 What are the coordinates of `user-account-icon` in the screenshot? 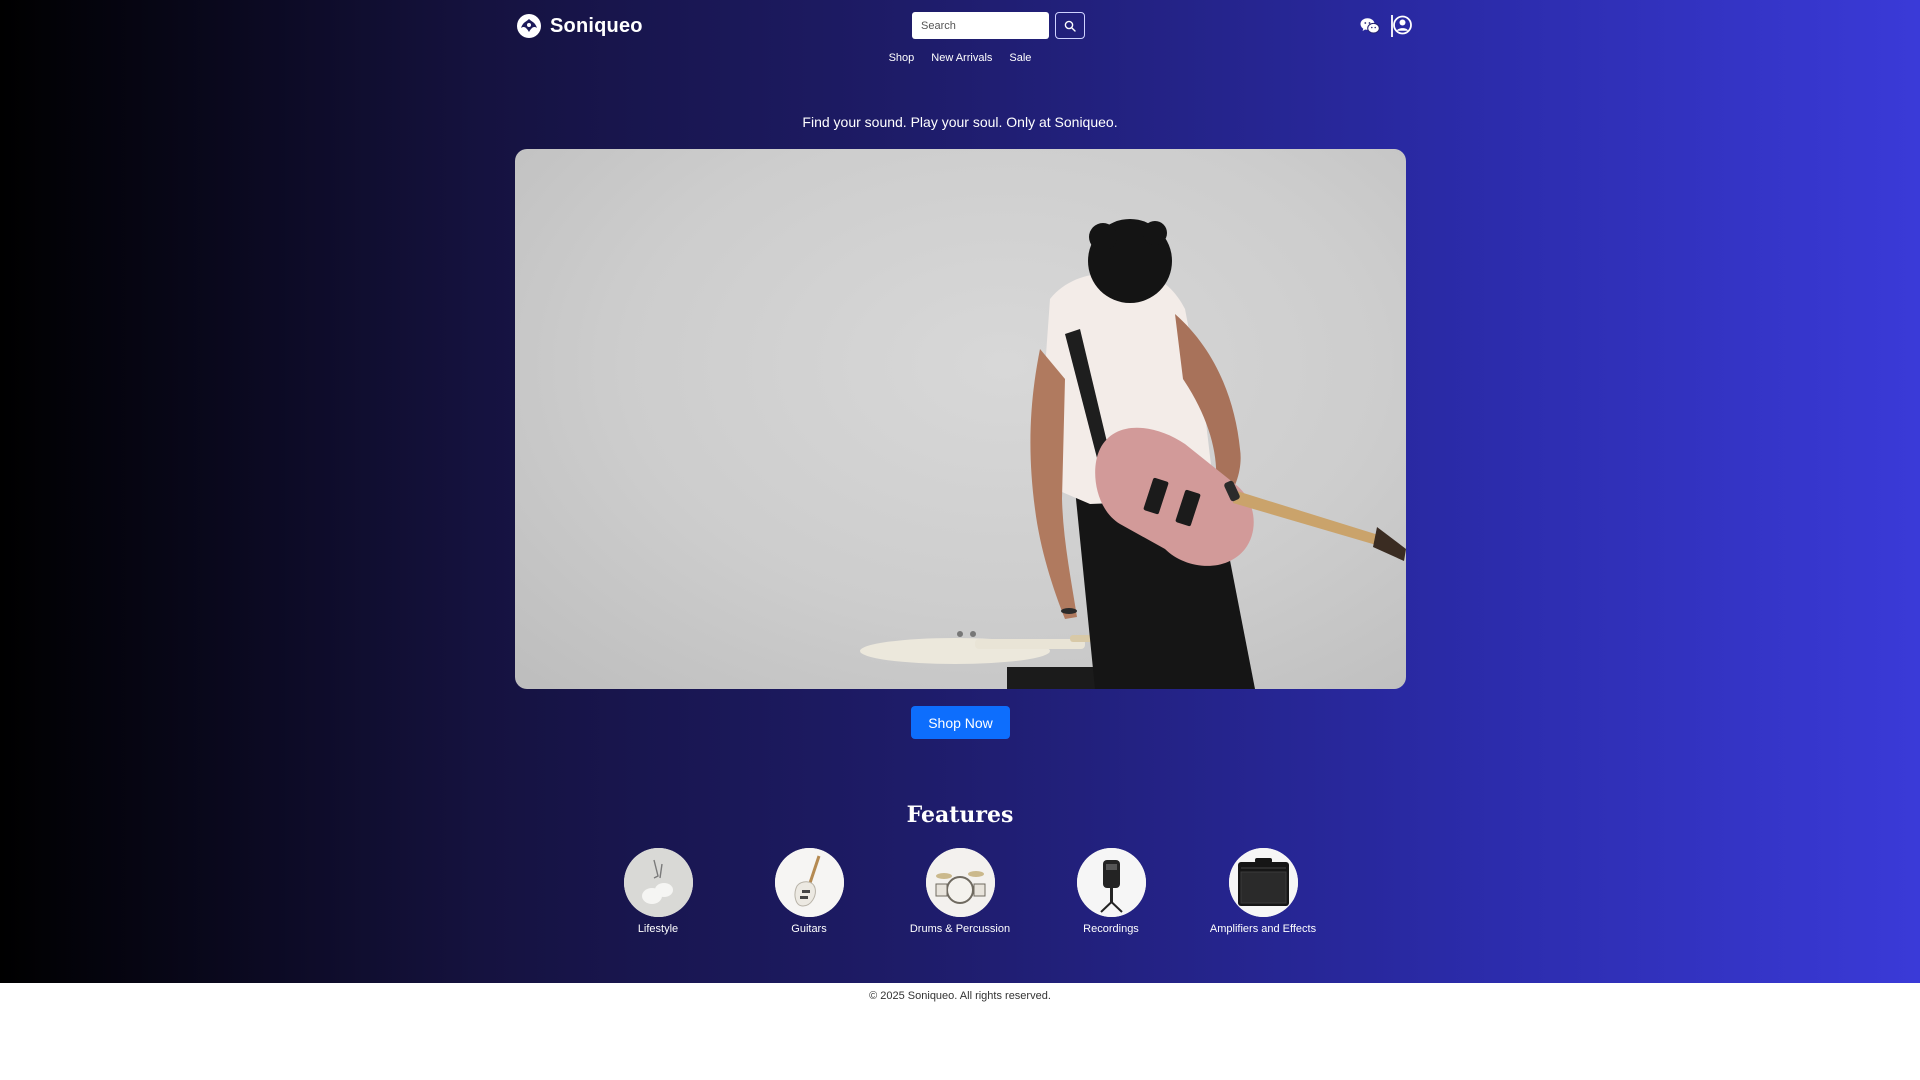 It's located at (1401, 26).